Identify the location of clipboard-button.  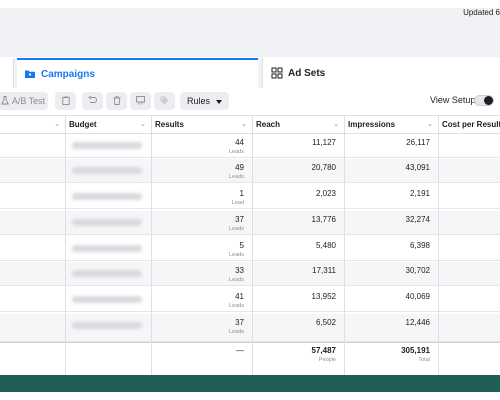
(65, 101).